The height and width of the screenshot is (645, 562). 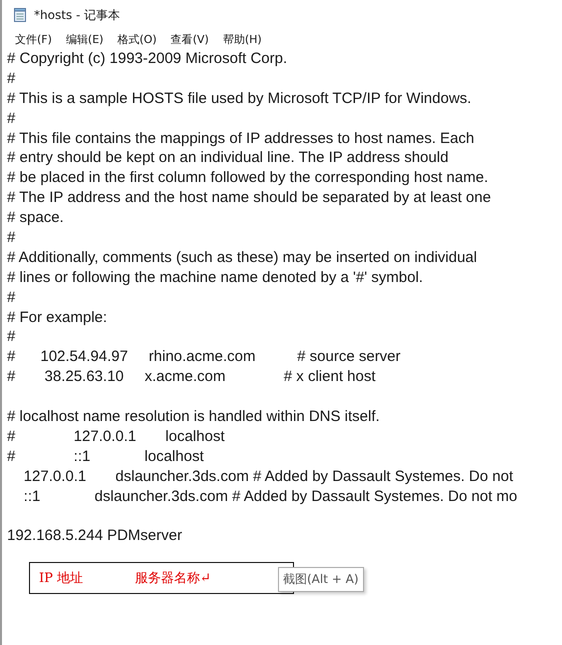 What do you see at coordinates (194, 417) in the screenshot?
I see `text-line: # localhost name resolution is handled within DNS itself.` at bounding box center [194, 417].